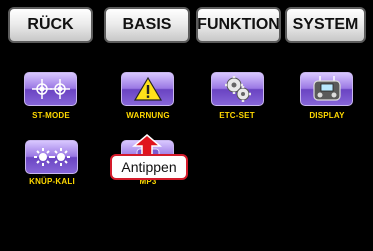 Image resolution: width=373 pixels, height=251 pixels. I want to click on tab-funktion: FUNKTION, so click(238, 25).